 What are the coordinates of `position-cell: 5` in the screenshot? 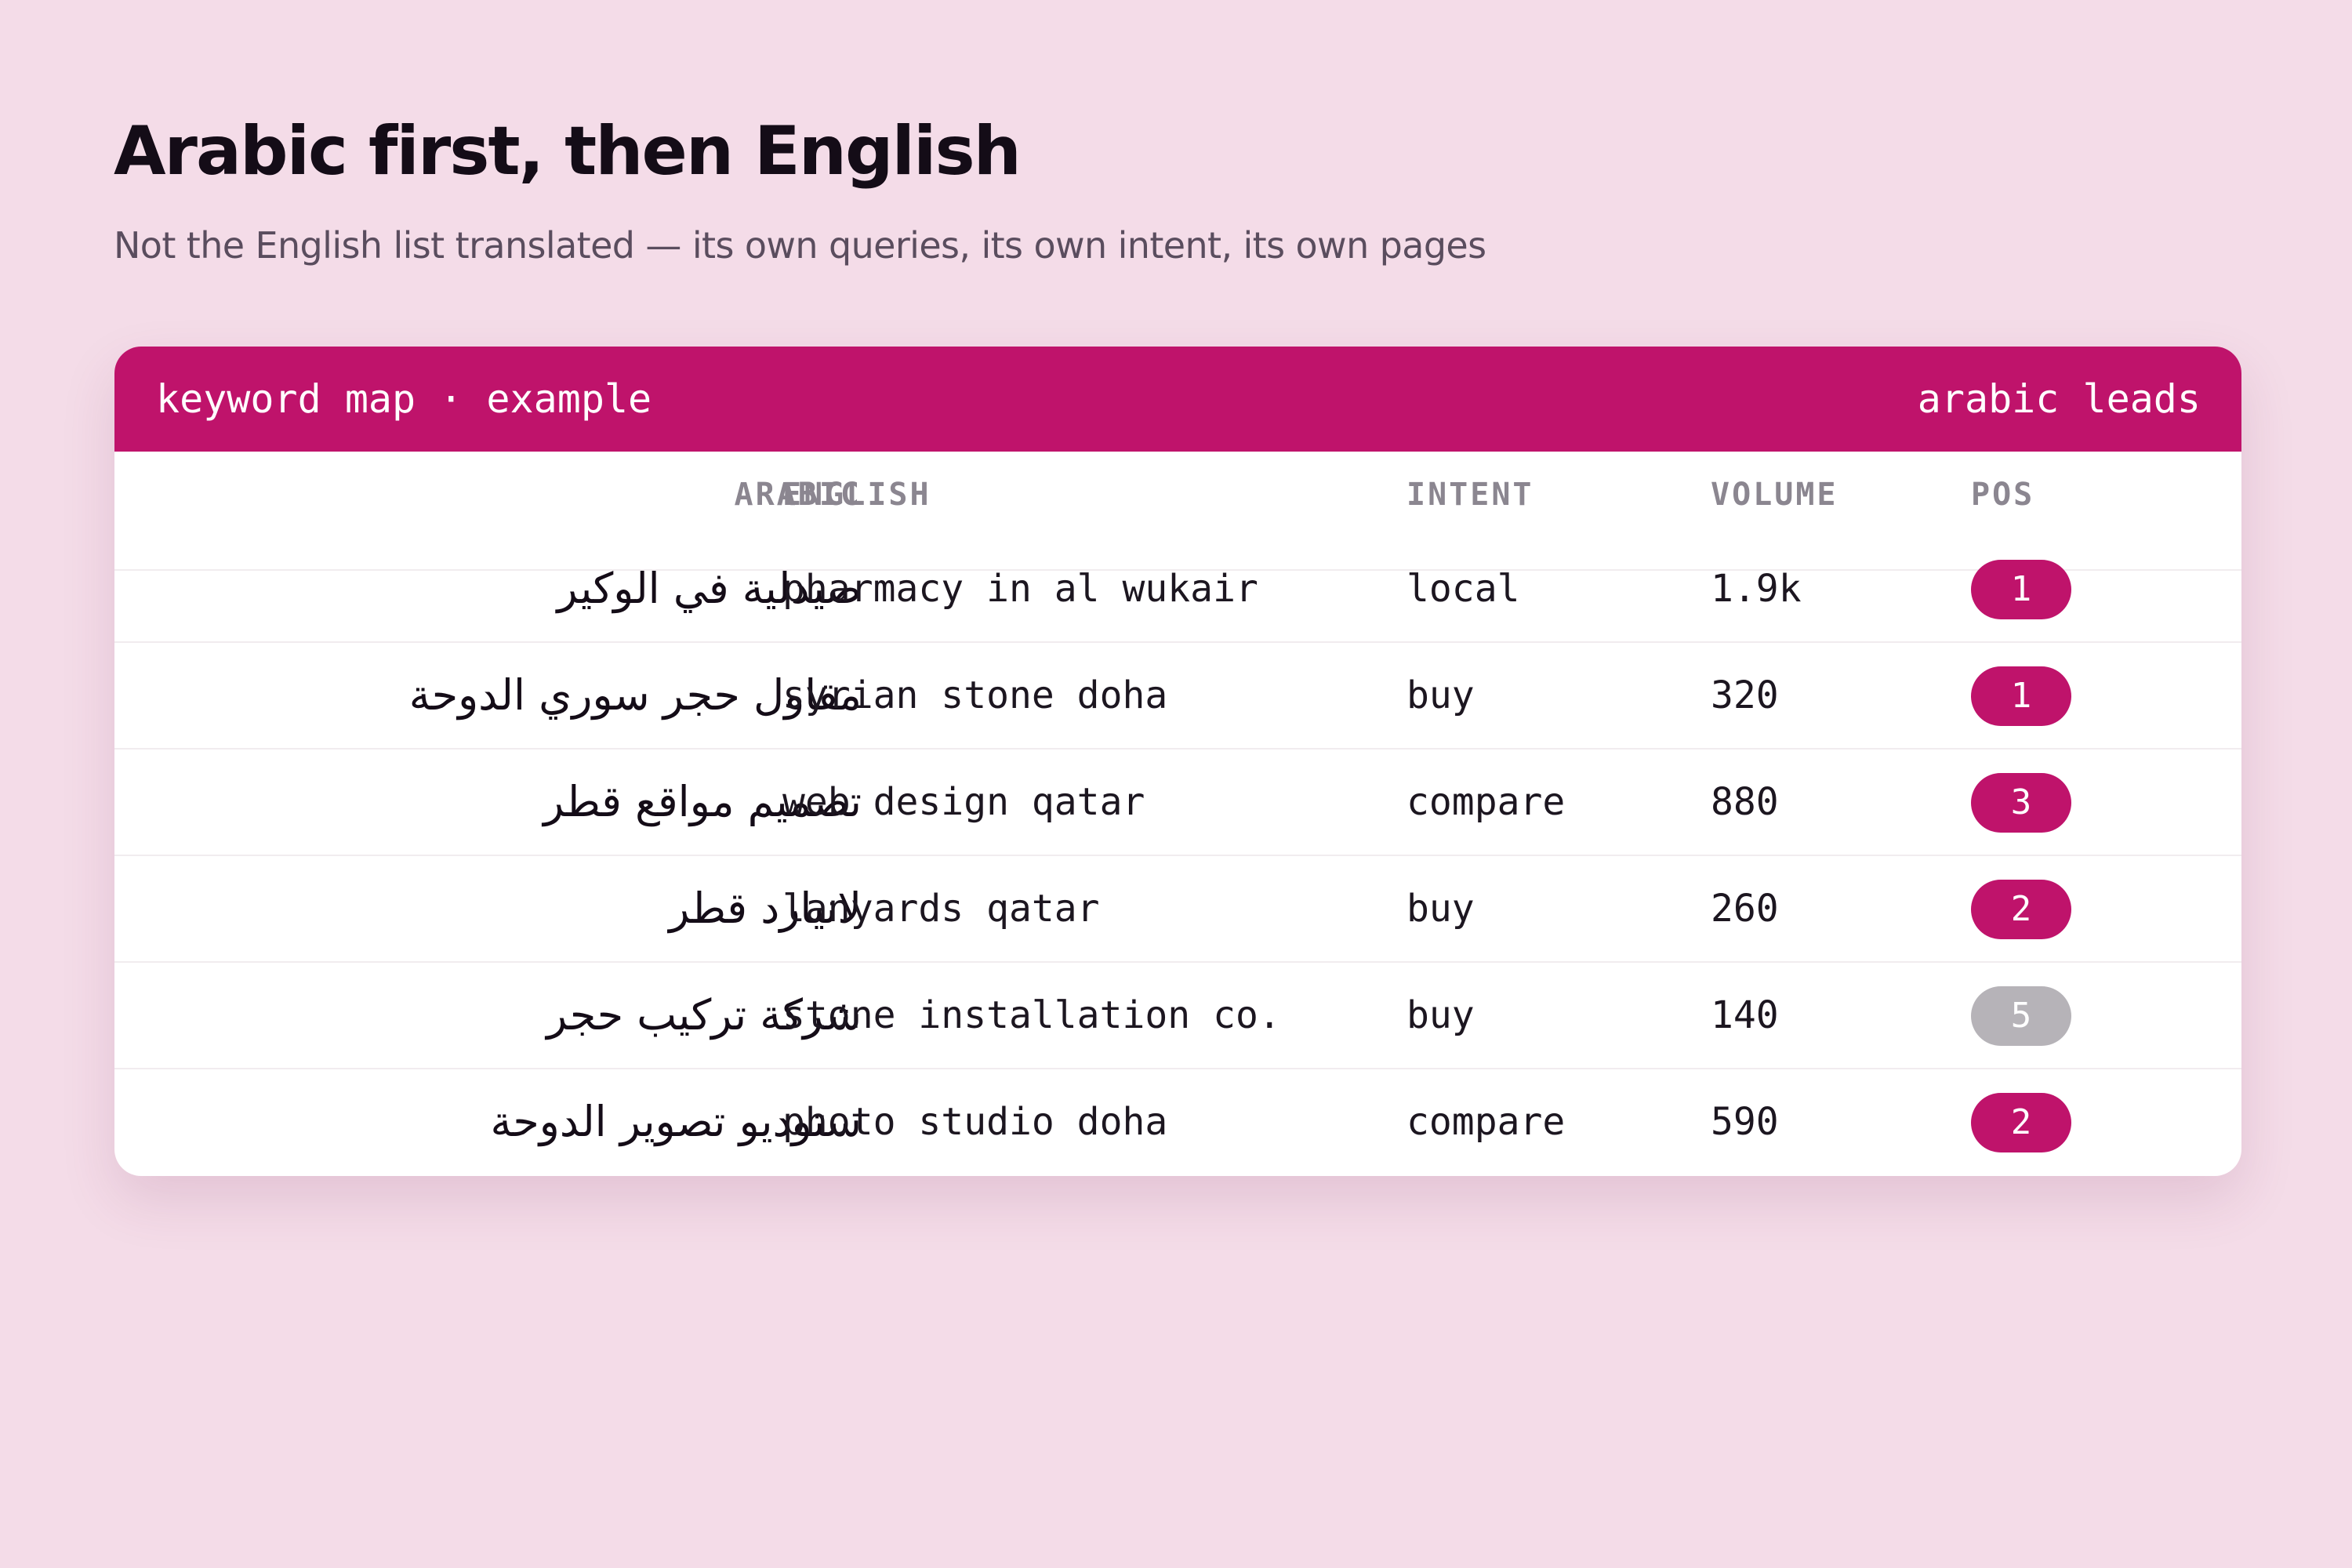 It's located at (2021, 1016).